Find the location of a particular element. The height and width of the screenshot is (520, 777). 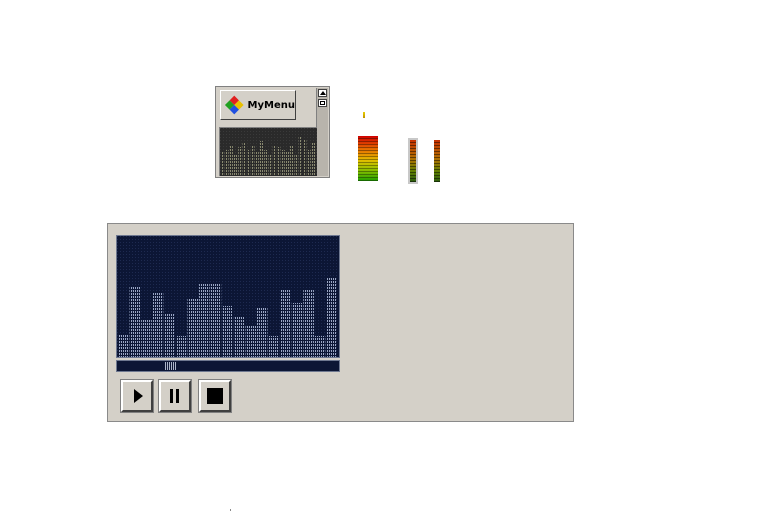

mymenu-button: MyMenu is located at coordinates (258, 105).